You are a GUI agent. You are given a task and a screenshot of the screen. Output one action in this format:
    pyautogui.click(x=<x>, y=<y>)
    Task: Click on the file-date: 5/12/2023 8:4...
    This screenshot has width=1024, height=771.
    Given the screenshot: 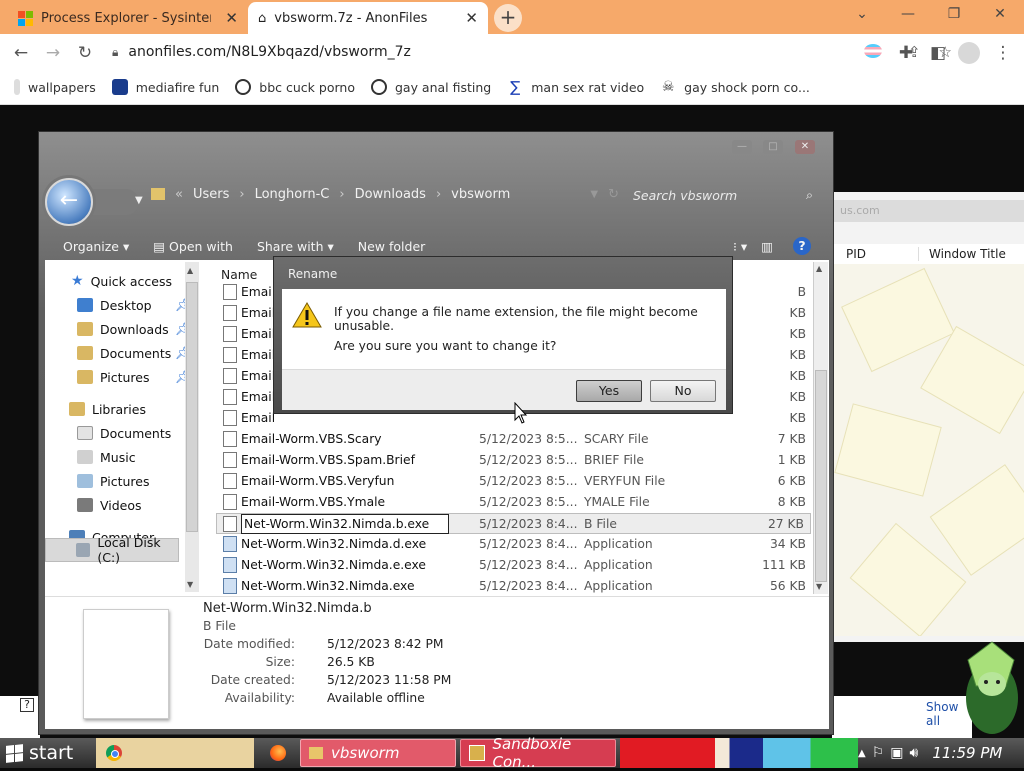 What is the action you would take?
    pyautogui.click(x=528, y=565)
    